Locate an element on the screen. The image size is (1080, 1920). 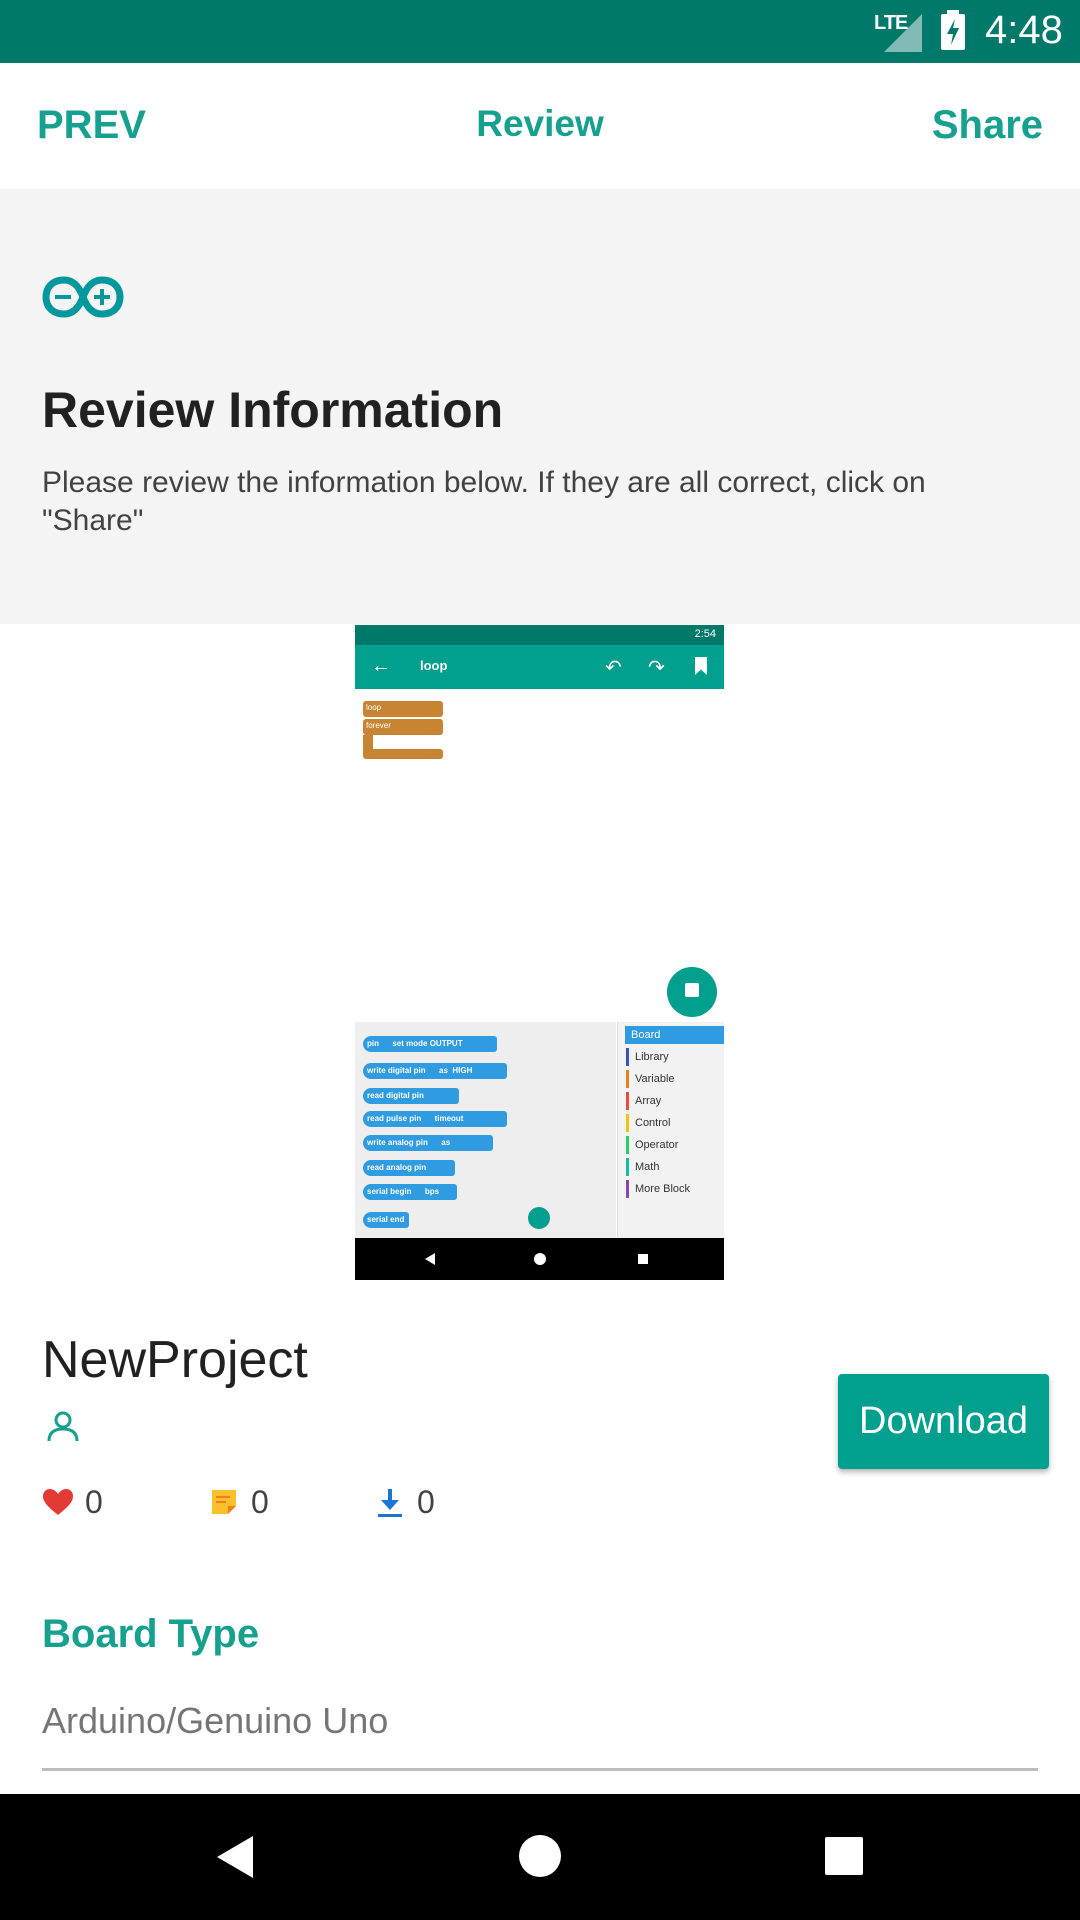
category-library: Library is located at coordinates (647, 1057).